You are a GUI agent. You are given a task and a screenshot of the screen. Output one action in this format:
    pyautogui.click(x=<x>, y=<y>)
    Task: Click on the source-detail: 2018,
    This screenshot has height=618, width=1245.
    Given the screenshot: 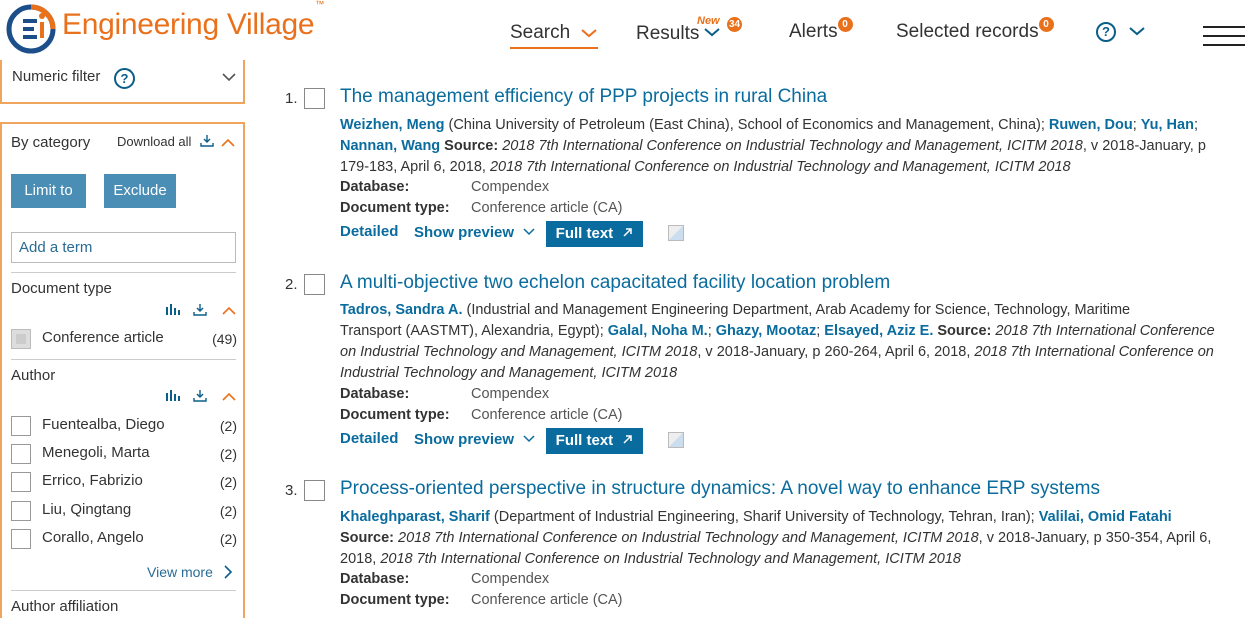 What is the action you would take?
    pyautogui.click(x=360, y=559)
    